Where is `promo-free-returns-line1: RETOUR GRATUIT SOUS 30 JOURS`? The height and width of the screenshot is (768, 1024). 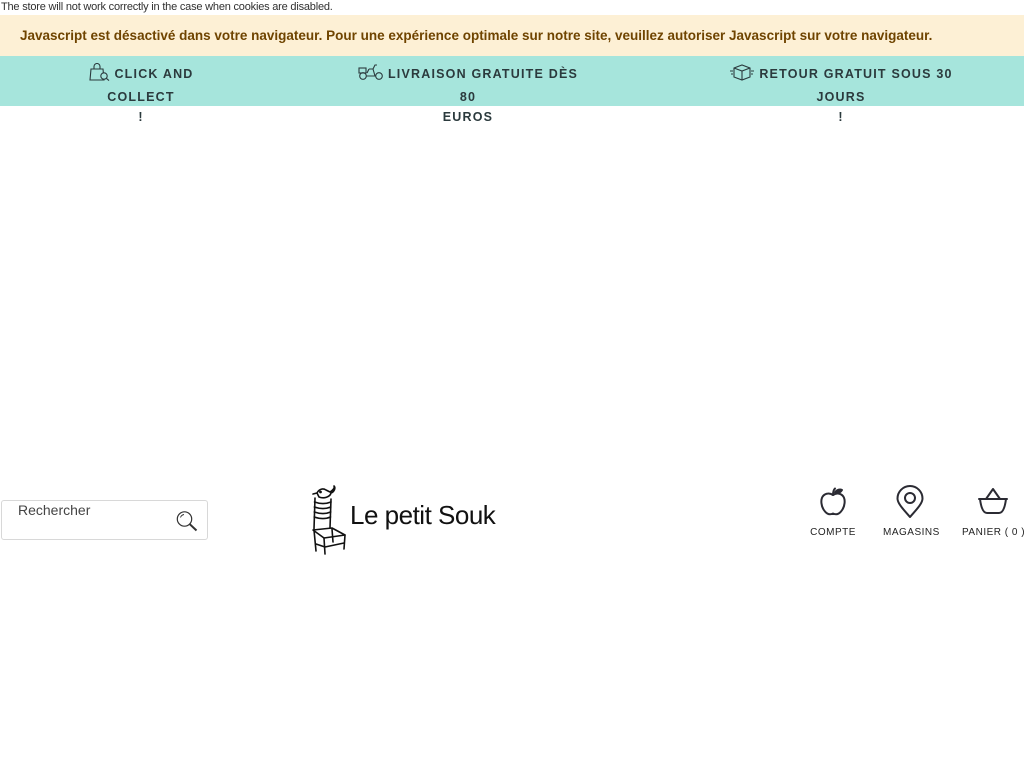 promo-free-returns-line1: RETOUR GRATUIT SOUS 30 JOURS is located at coordinates (856, 85).